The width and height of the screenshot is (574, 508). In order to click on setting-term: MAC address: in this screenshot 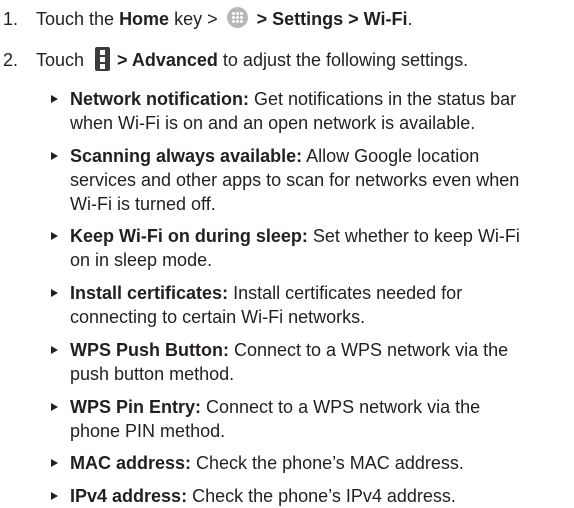, I will do `click(131, 463)`.